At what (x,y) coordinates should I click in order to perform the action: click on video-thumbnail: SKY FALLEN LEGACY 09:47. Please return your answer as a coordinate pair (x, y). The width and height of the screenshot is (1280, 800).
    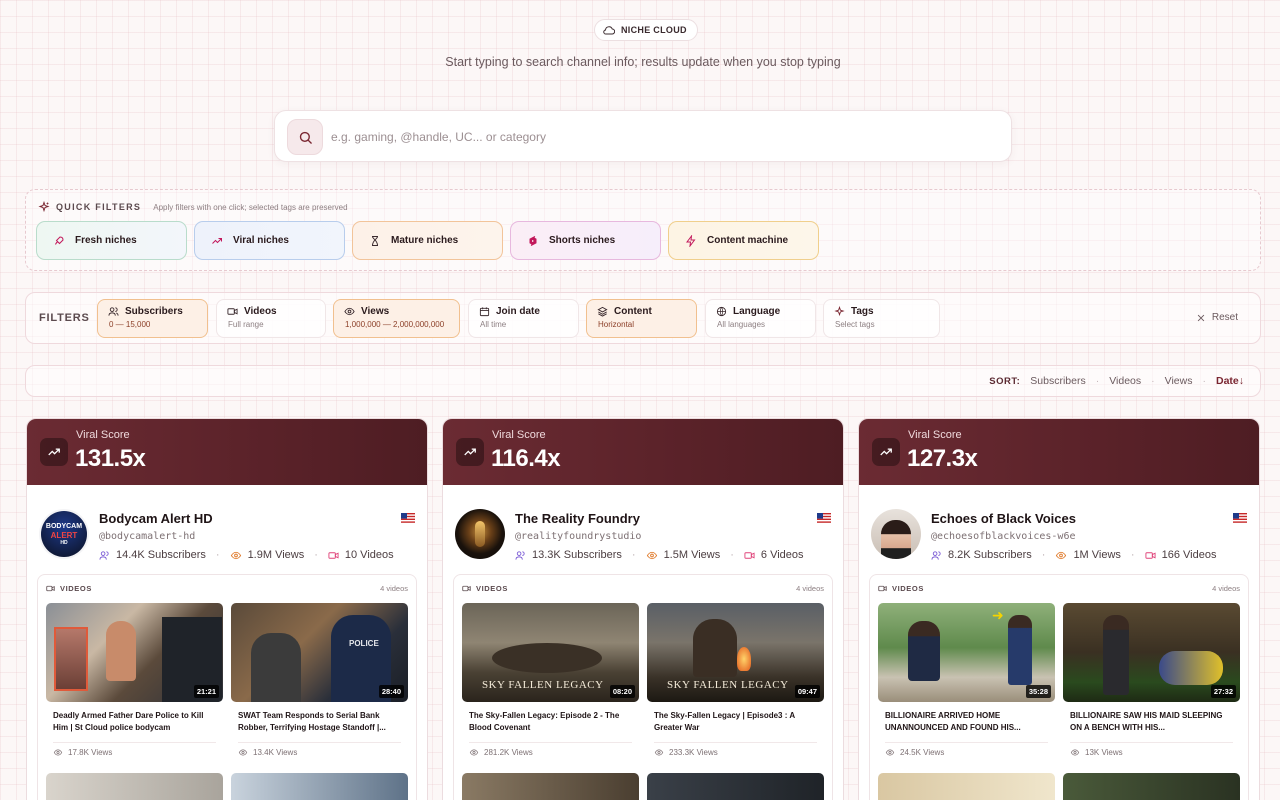
    Looking at the image, I should click on (735, 652).